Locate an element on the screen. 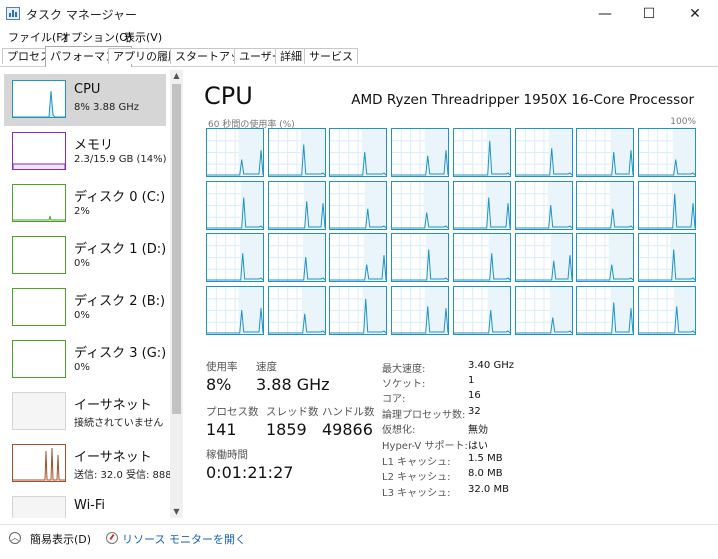  tab-bar: プロセス パフォーマンス アプリの履歴 スタートアップ ユーザー 詳細 サービス is located at coordinates (359, 56).